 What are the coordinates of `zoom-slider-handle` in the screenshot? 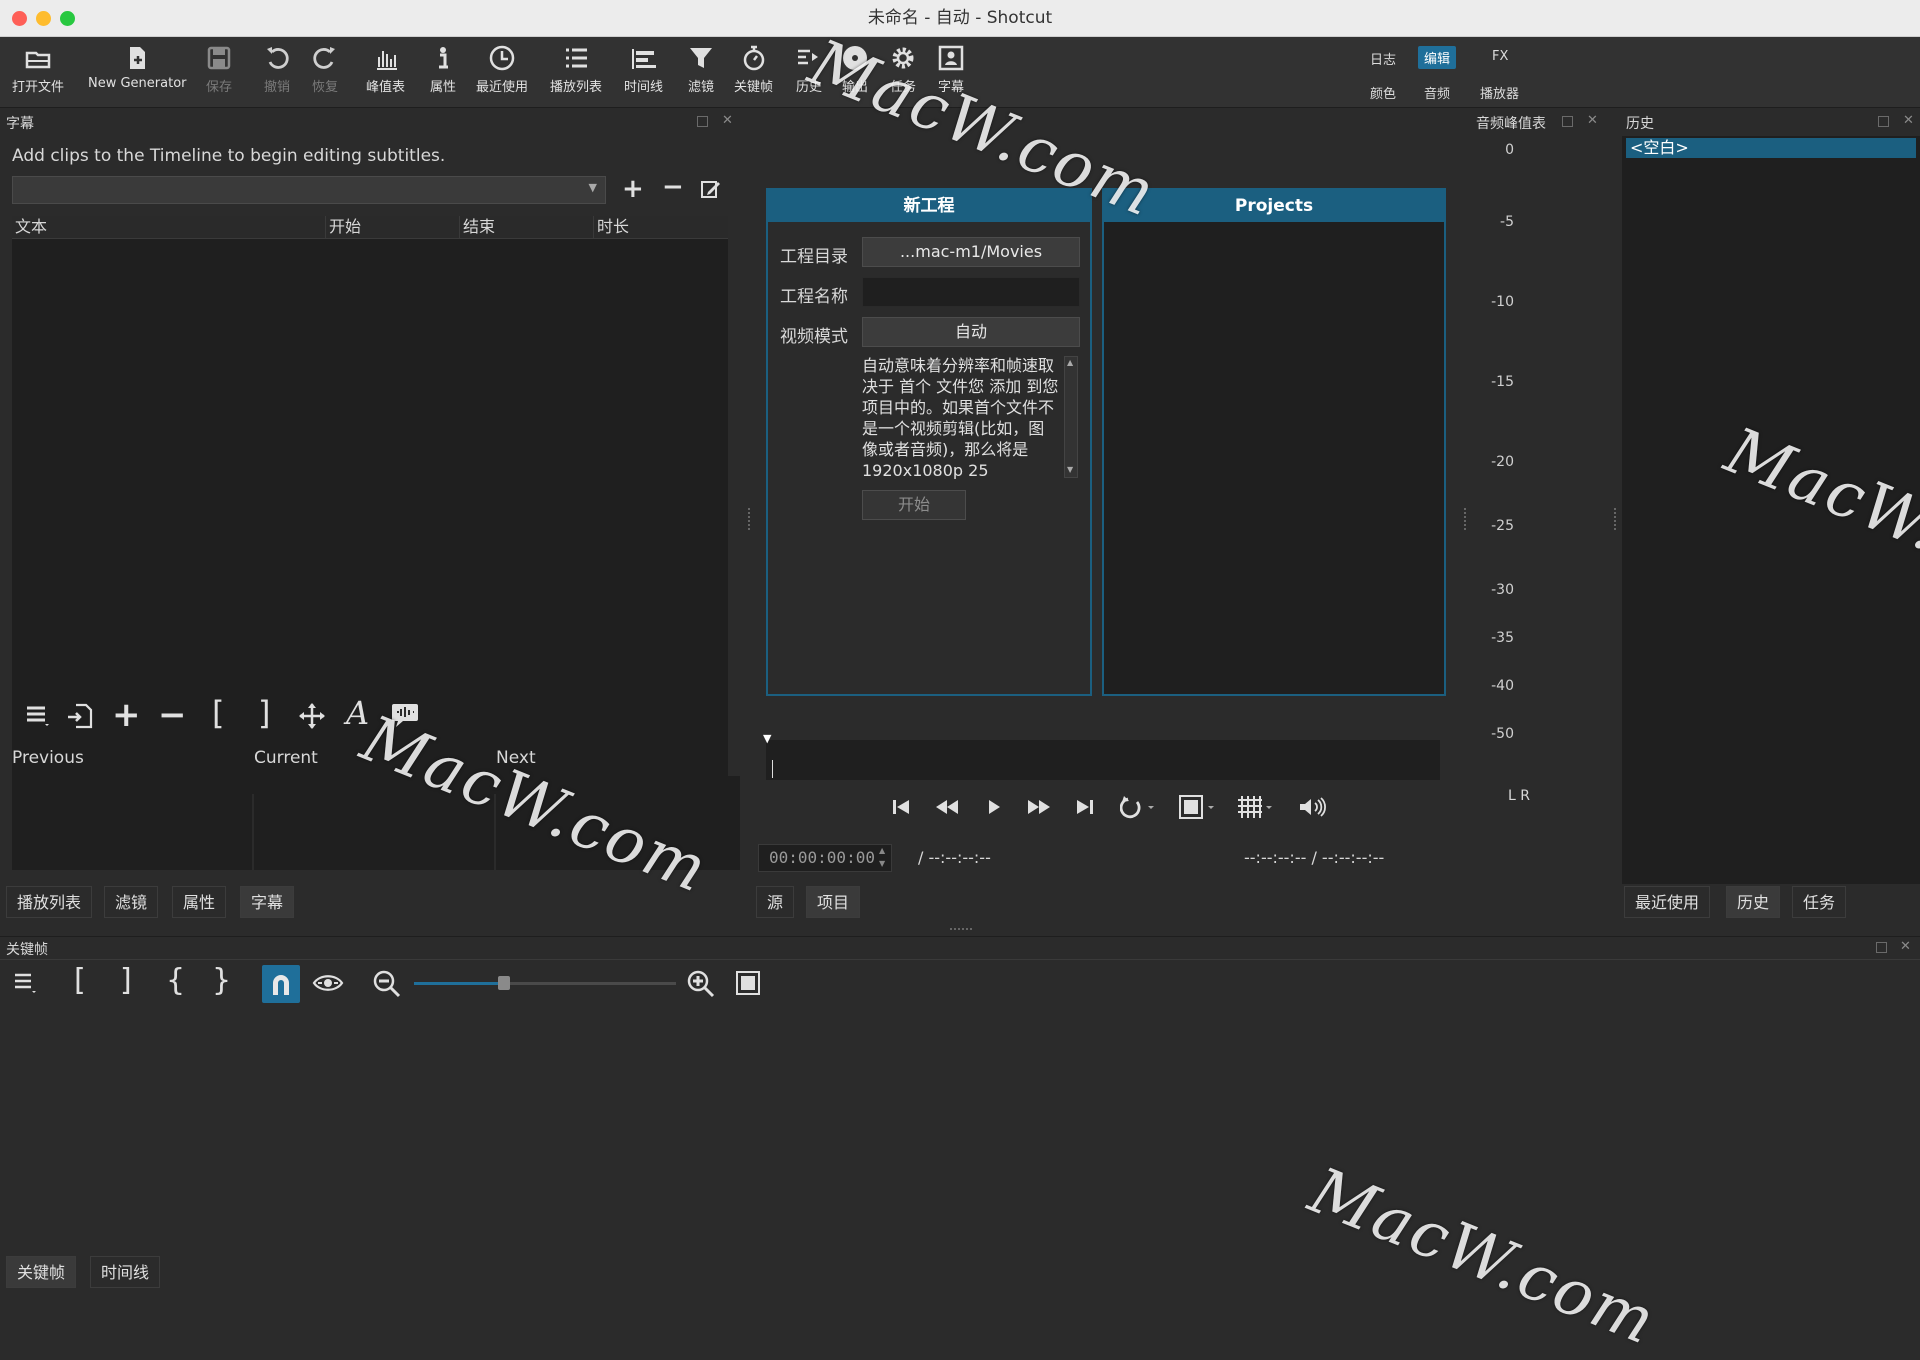 It's located at (504, 983).